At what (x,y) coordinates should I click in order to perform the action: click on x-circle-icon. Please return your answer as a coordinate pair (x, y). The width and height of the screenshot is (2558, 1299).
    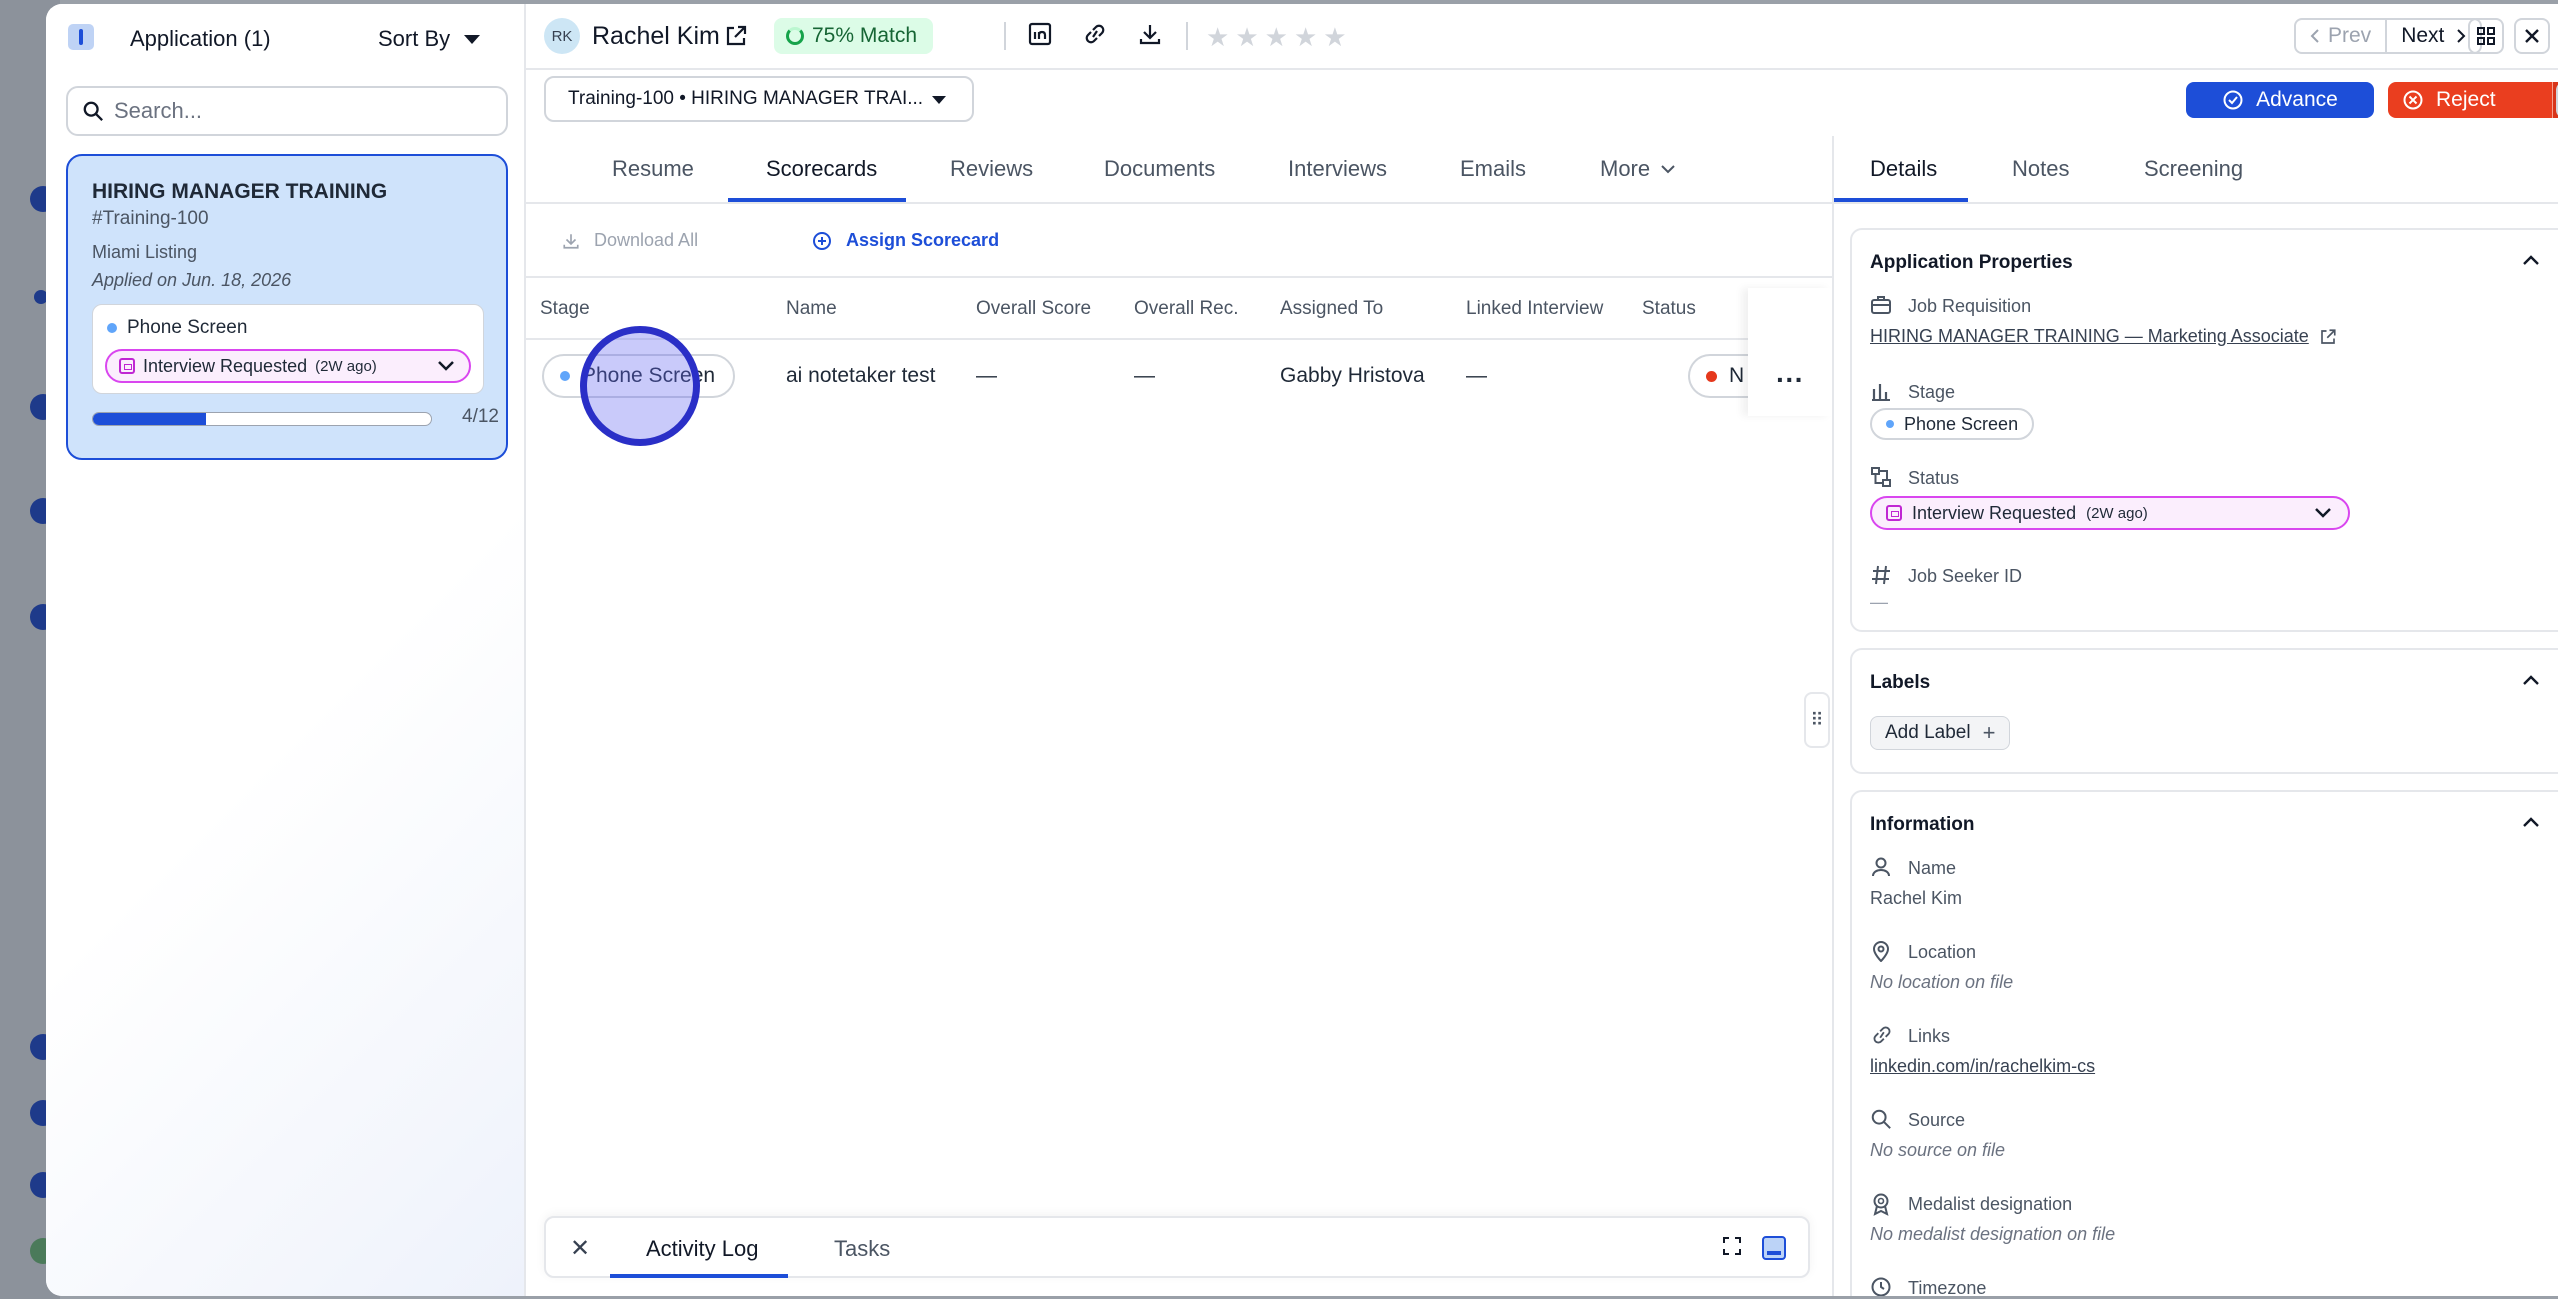
    Looking at the image, I should click on (2413, 100).